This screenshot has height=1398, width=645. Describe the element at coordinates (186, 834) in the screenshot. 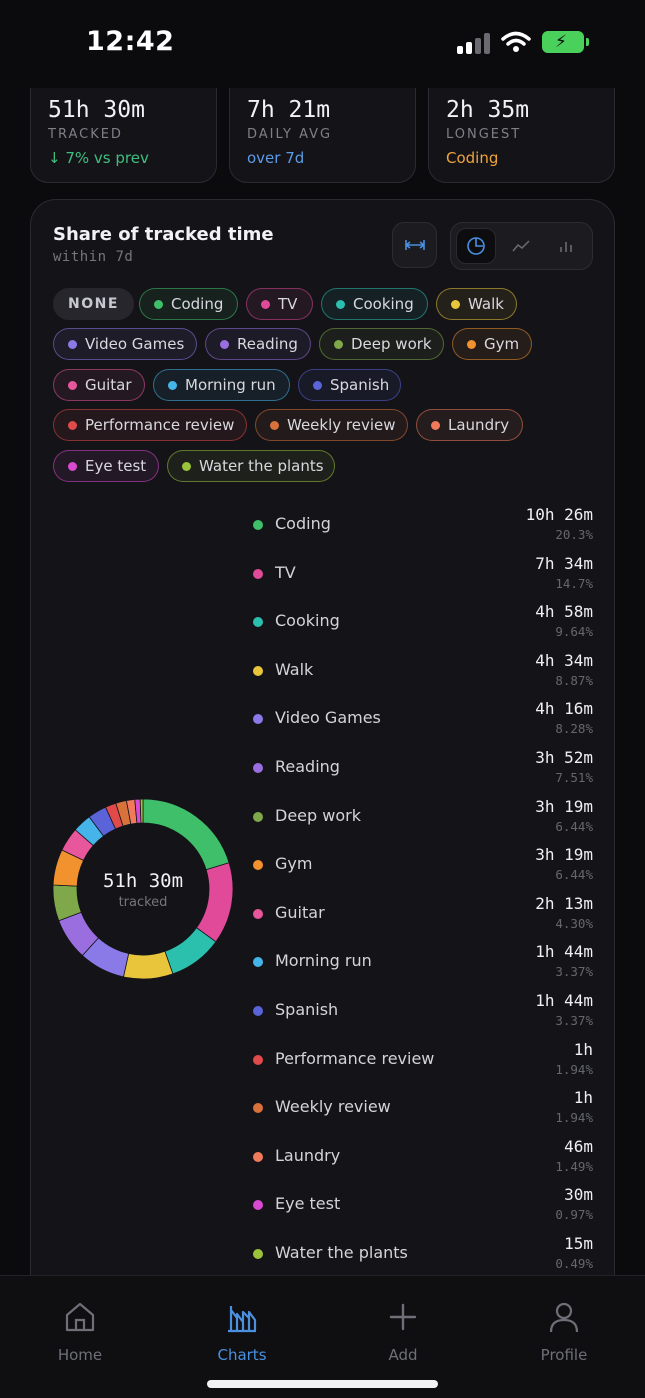

I see `donut-slice-coding` at that location.